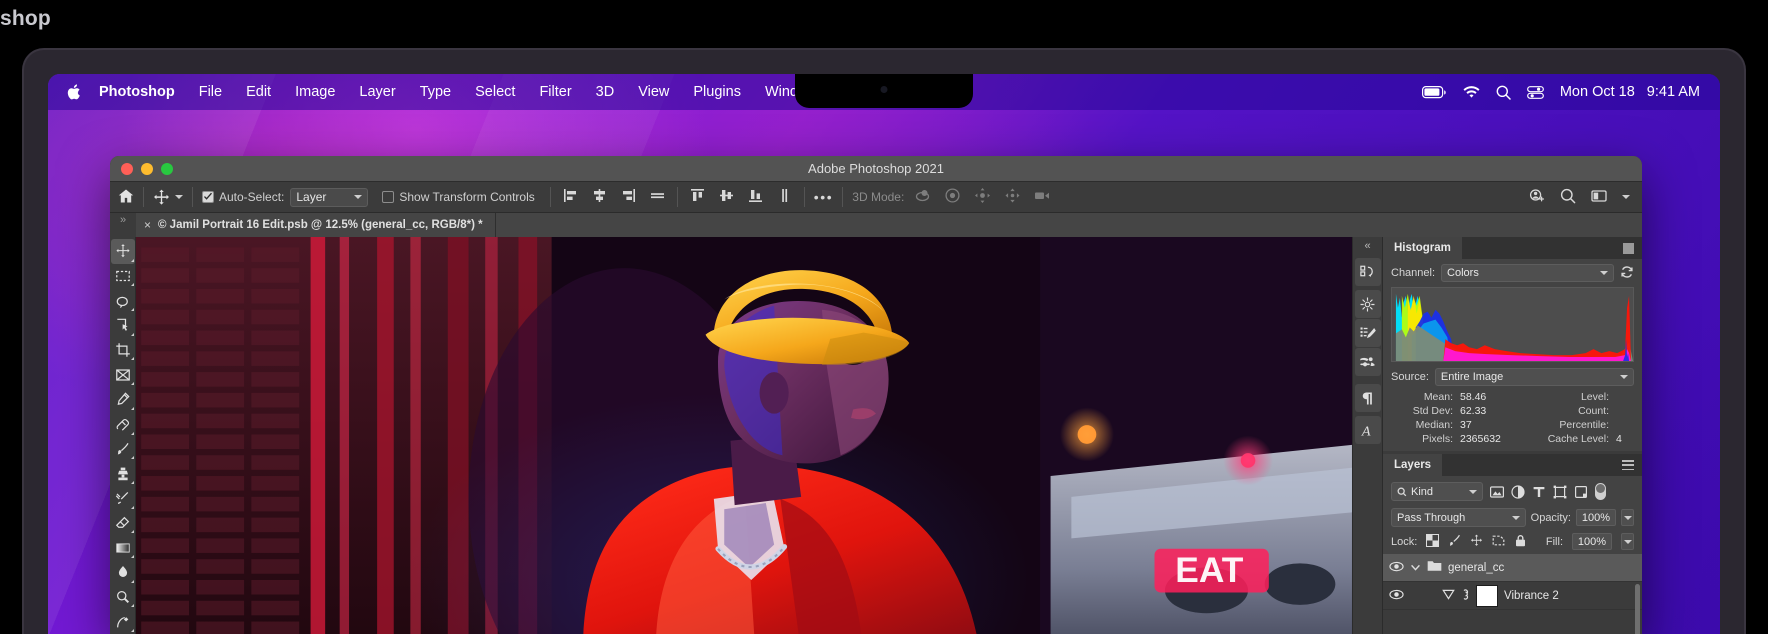  I want to click on align-top-edges-icon, so click(697, 197).